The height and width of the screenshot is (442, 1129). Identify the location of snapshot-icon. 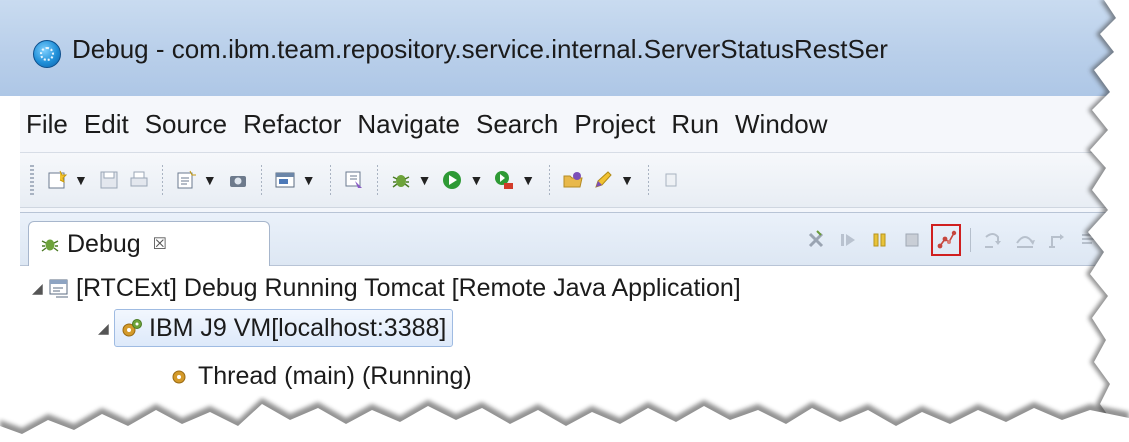
(238, 180).